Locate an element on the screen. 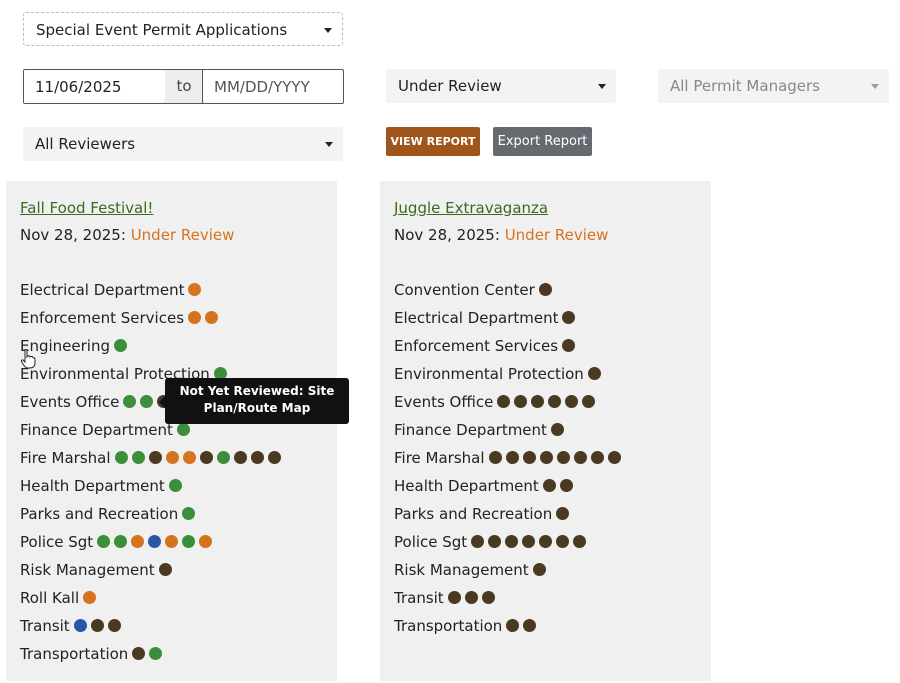 The height and width of the screenshot is (683, 900). event-title-link: Juggle Extravaganza is located at coordinates (471, 208).